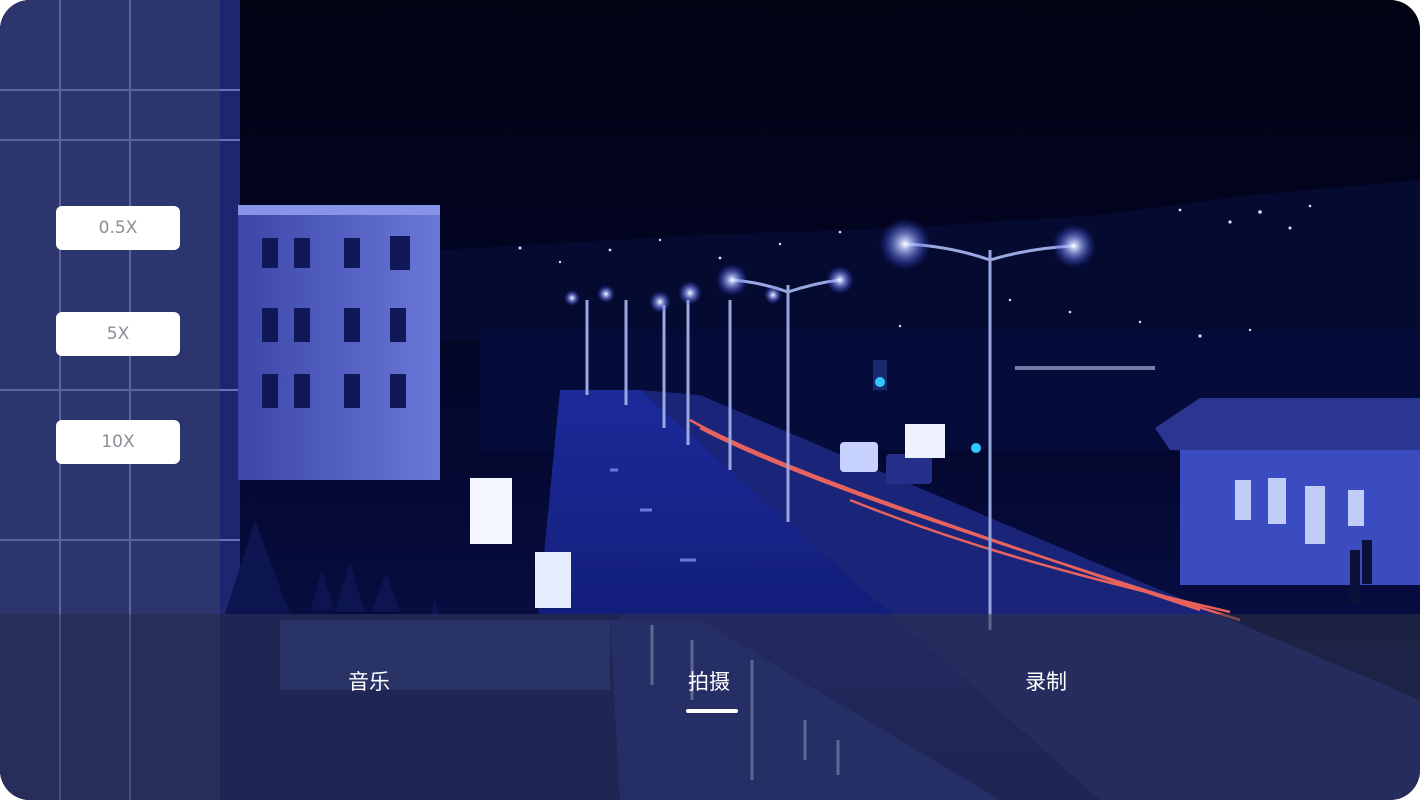 Image resolution: width=1420 pixels, height=800 pixels. Describe the element at coordinates (118, 334) in the screenshot. I see `zoom-5x-button: 5X` at that location.